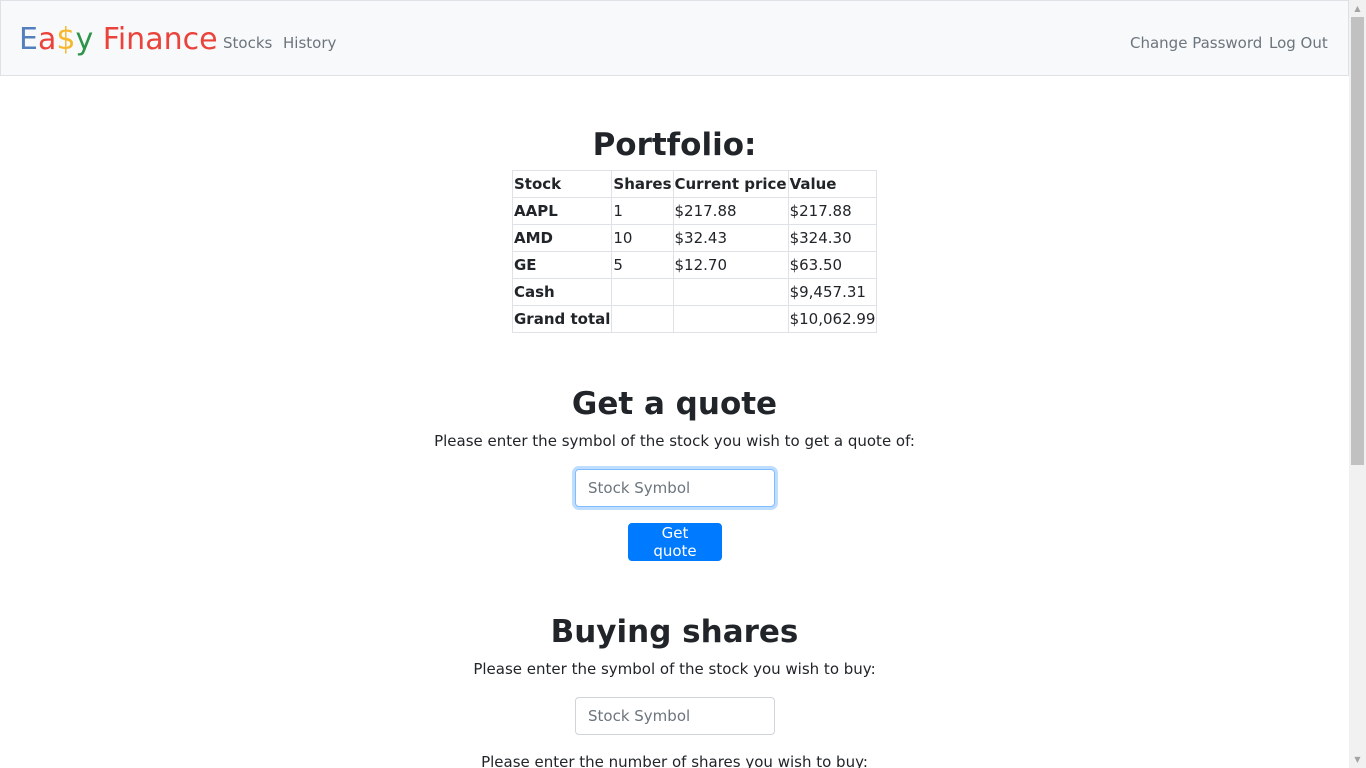  I want to click on brand-logo: Ea$y Finance, so click(118, 40).